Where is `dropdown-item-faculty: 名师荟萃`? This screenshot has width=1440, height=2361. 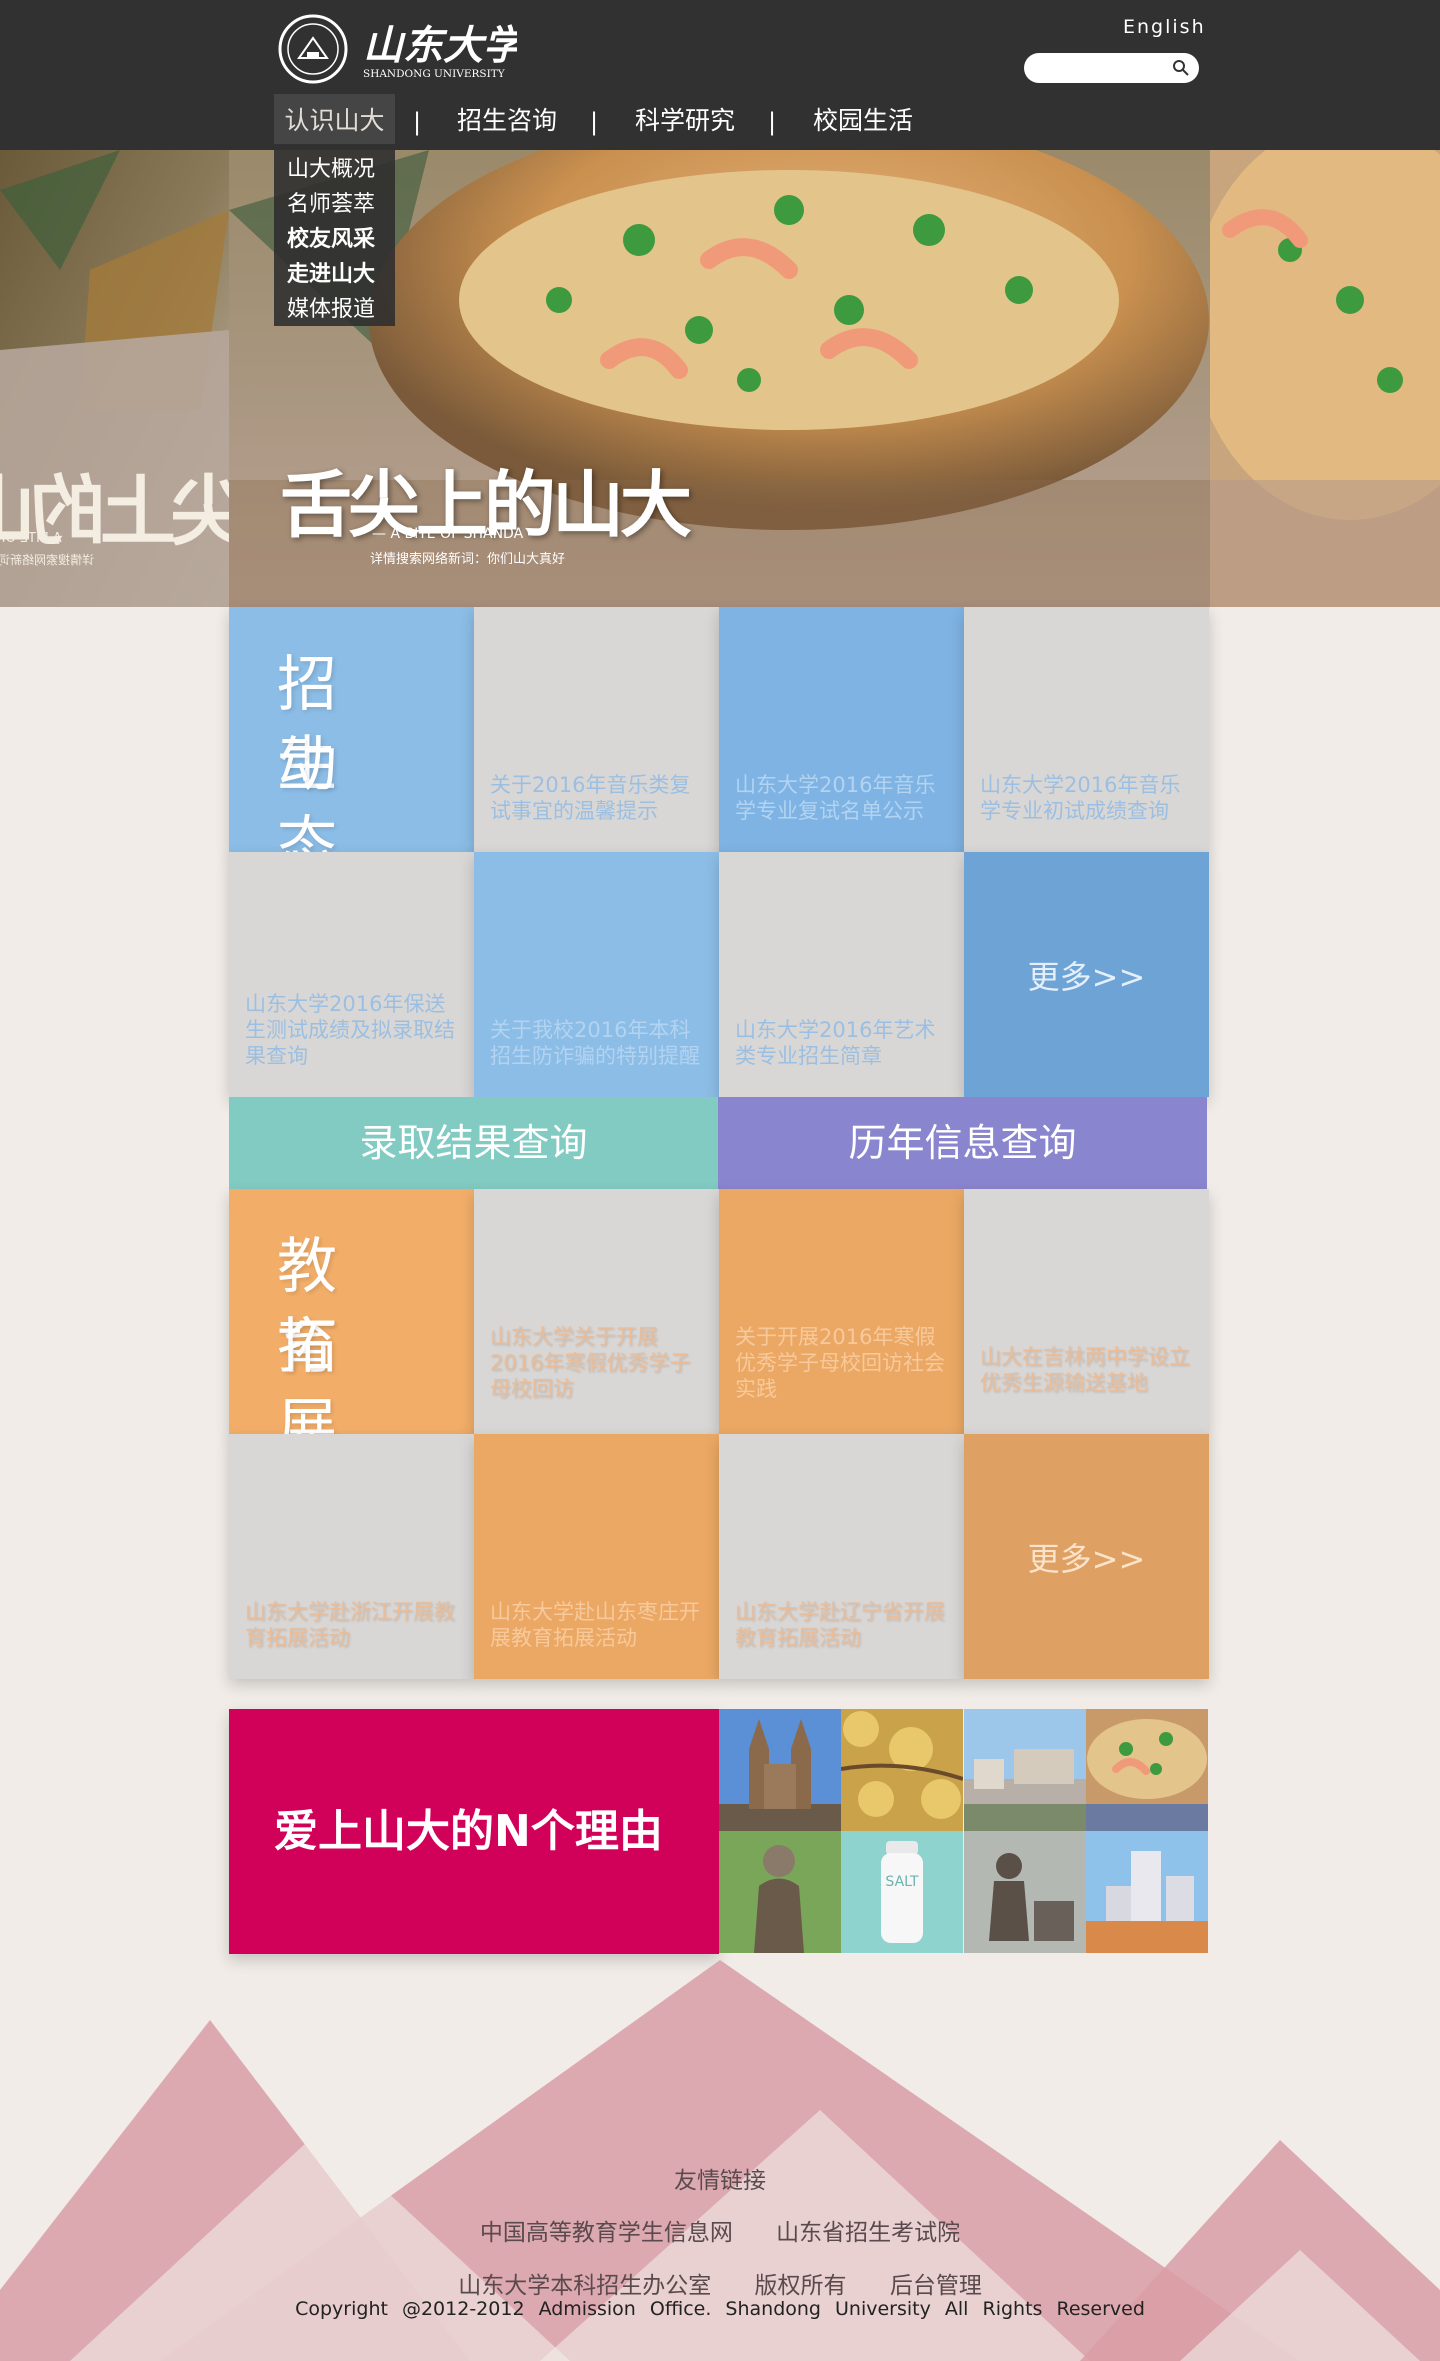
dropdown-item-faculty: 名师荟萃 is located at coordinates (334, 204).